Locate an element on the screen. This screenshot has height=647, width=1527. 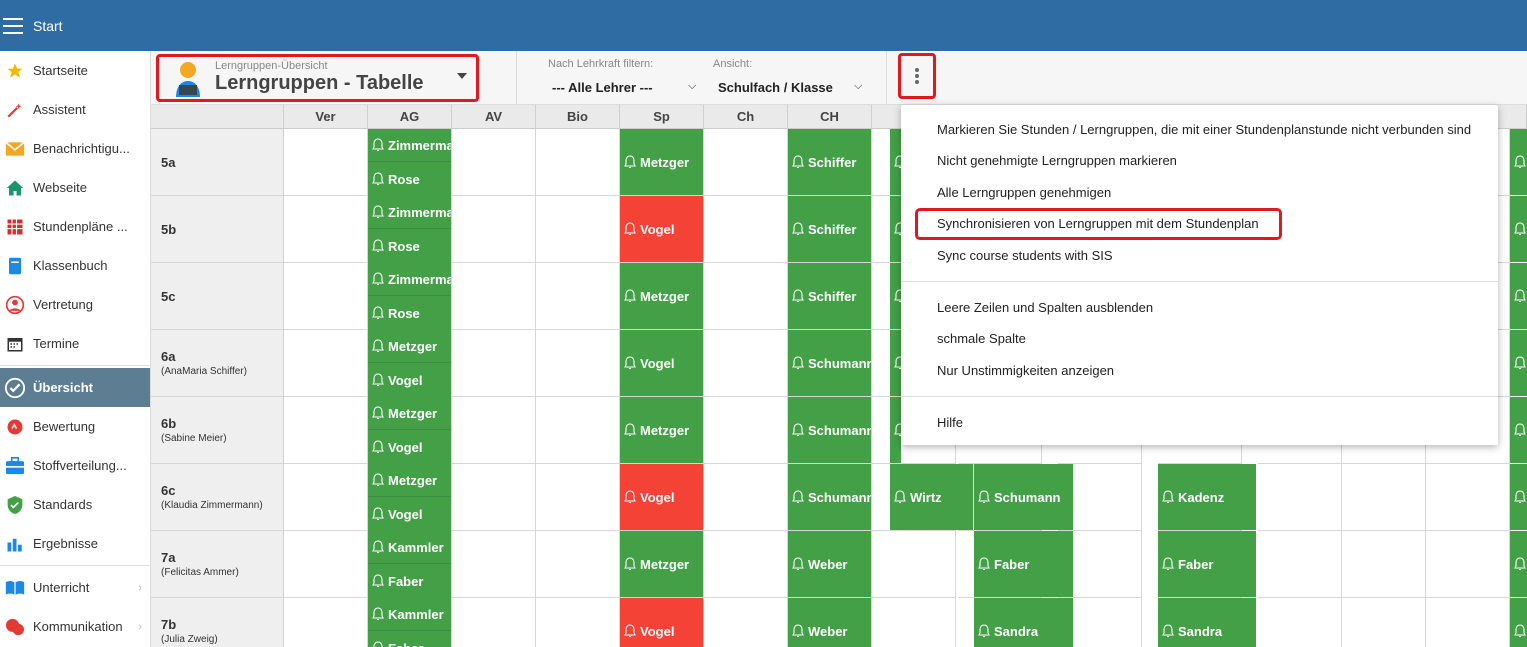
sidebar-item-vertretung: Vertretung is located at coordinates (75, 304).